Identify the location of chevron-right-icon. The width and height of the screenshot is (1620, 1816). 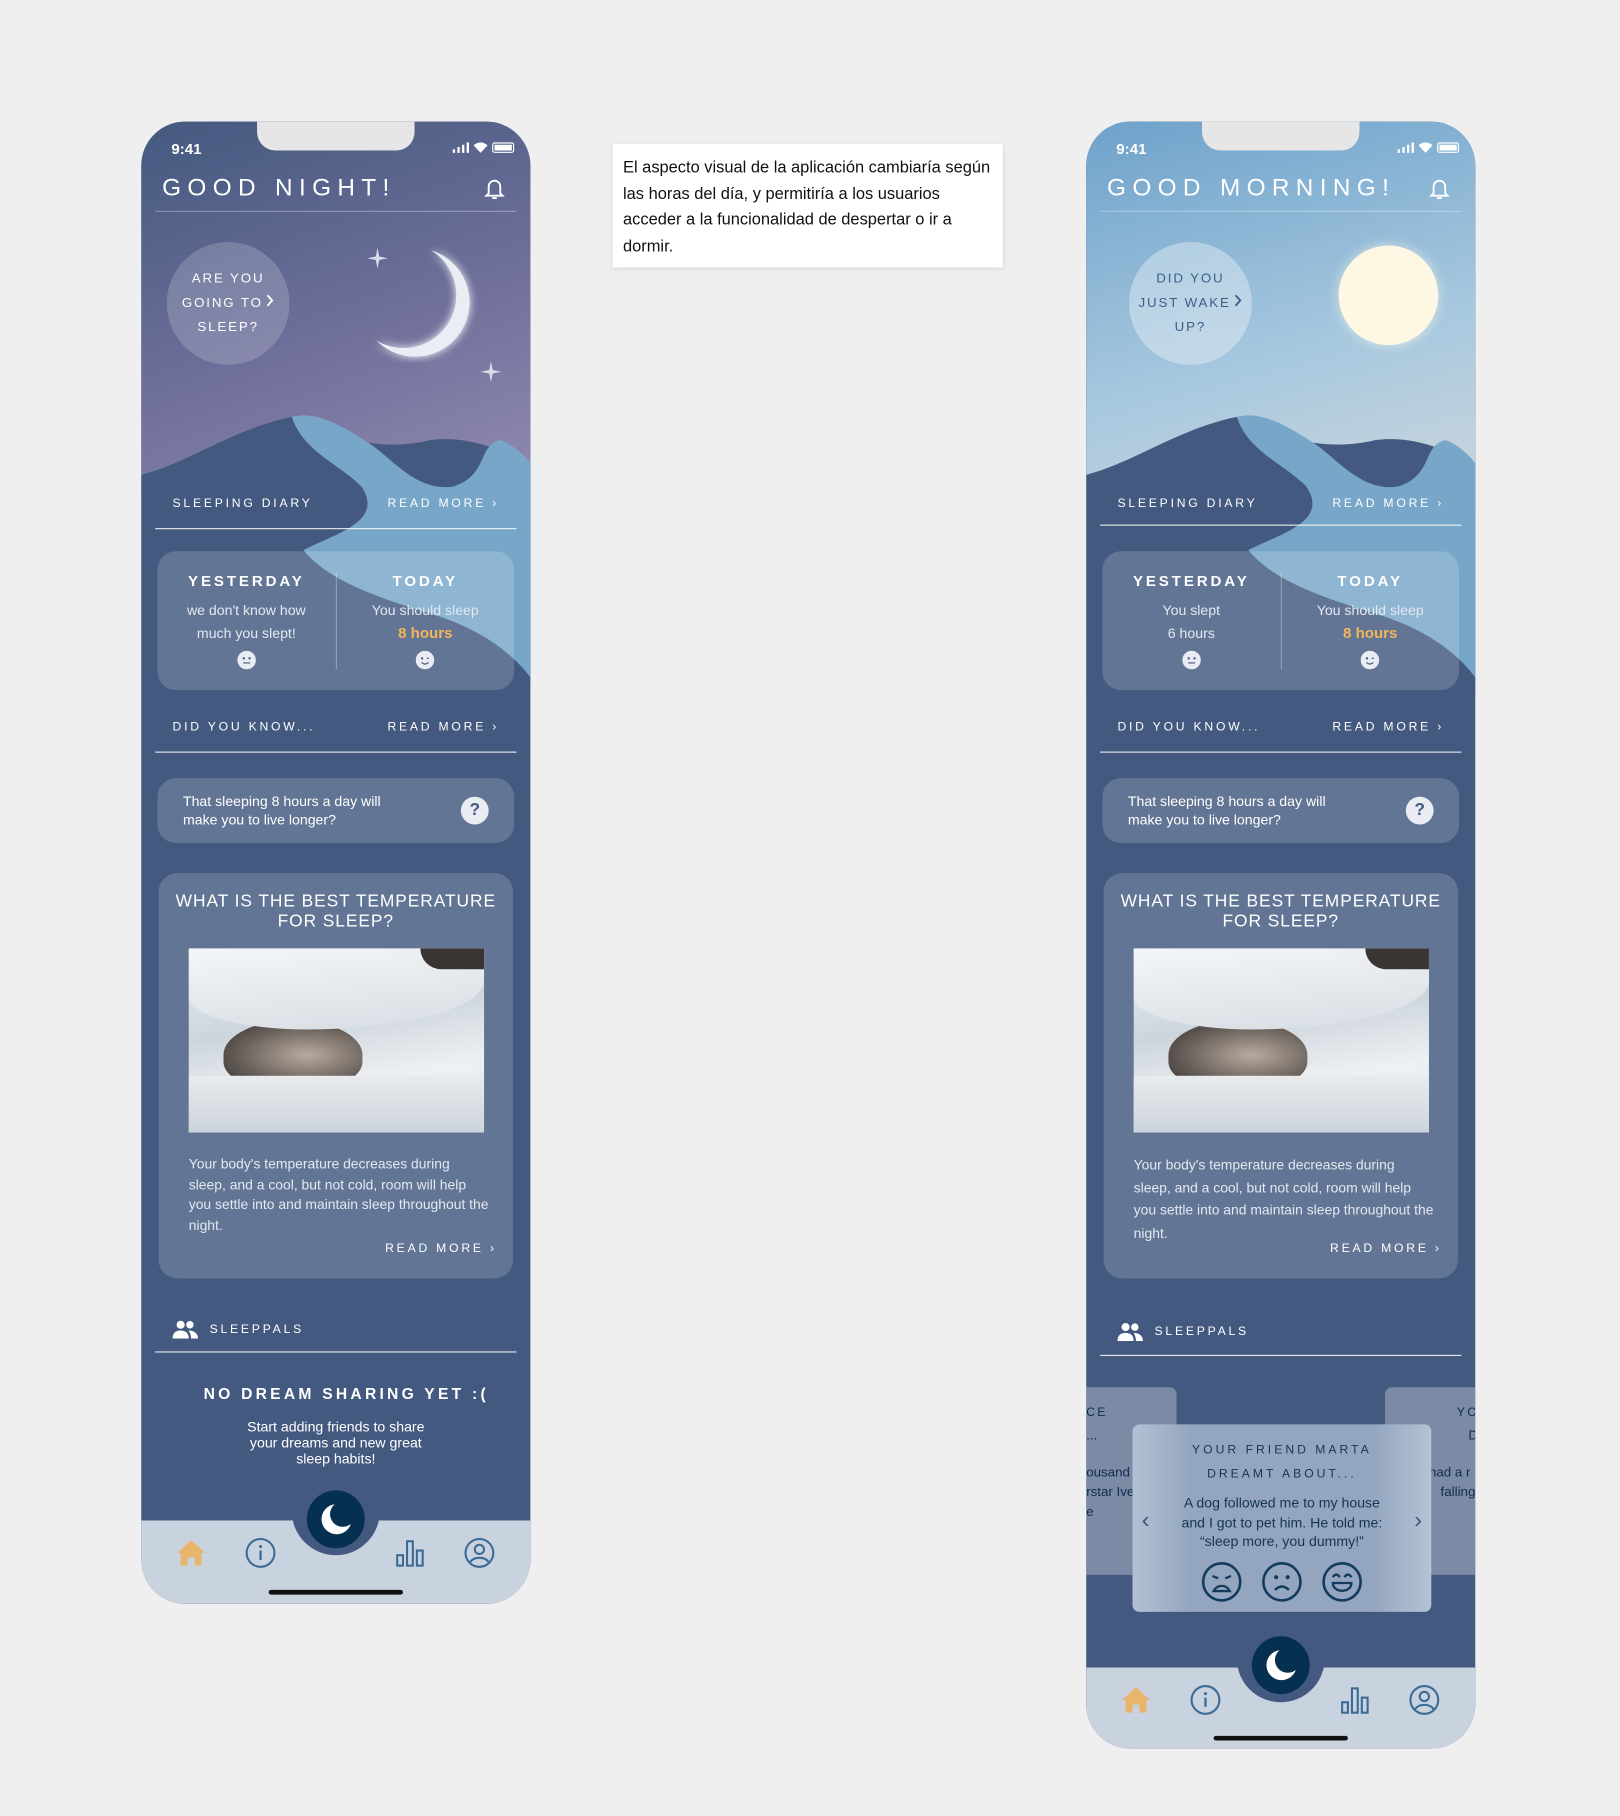
(1238, 300).